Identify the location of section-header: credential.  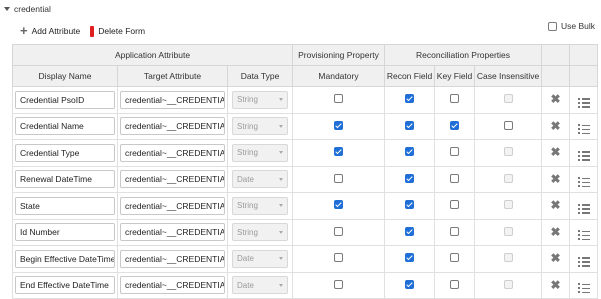
(27, 9).